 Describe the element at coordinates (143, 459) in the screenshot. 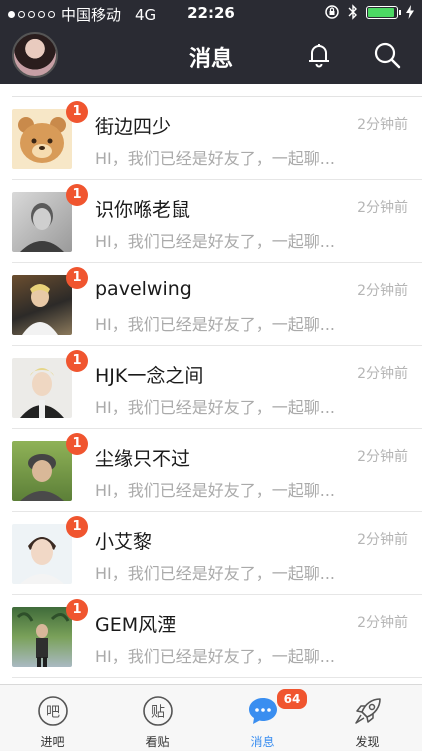

I see `contact-name: 尘缘只不过` at that location.